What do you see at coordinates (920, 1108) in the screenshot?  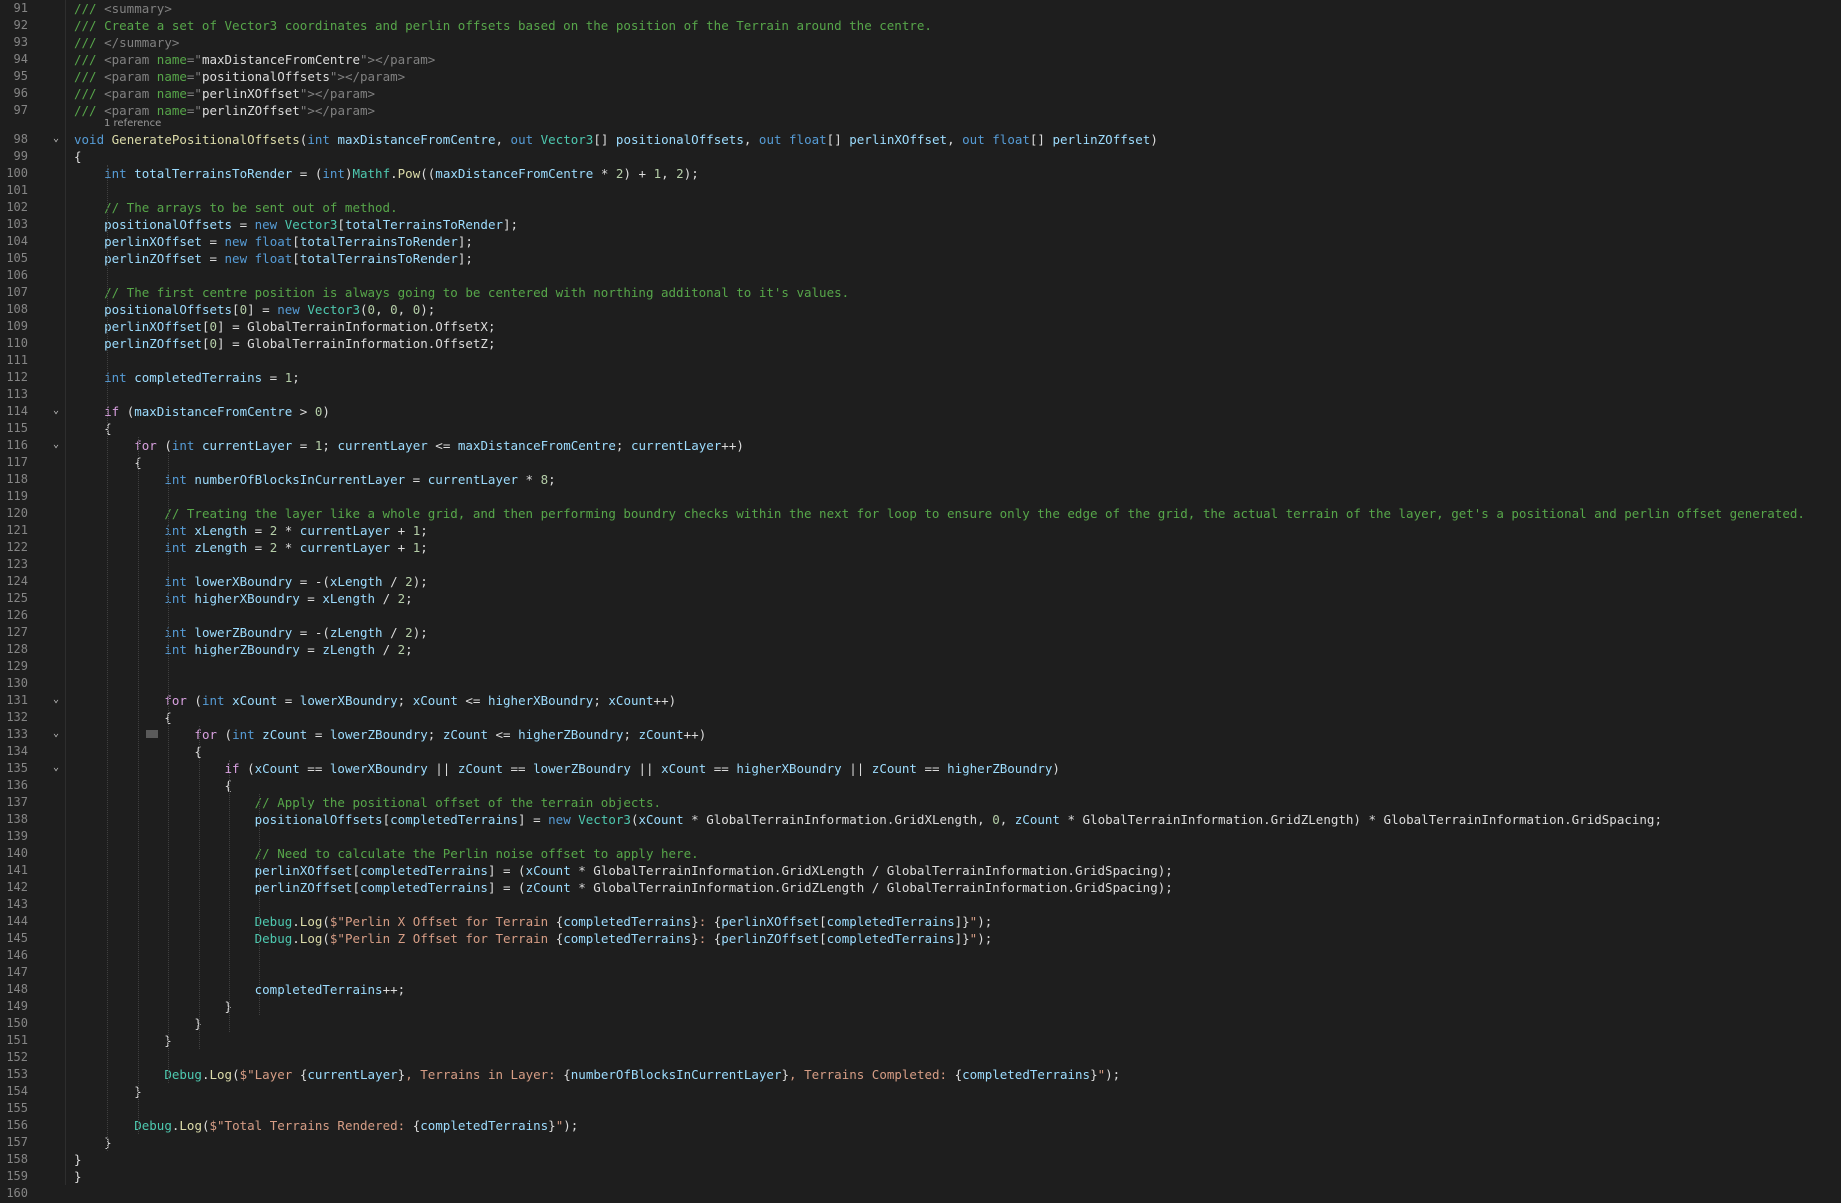 I see `code-line: 155` at bounding box center [920, 1108].